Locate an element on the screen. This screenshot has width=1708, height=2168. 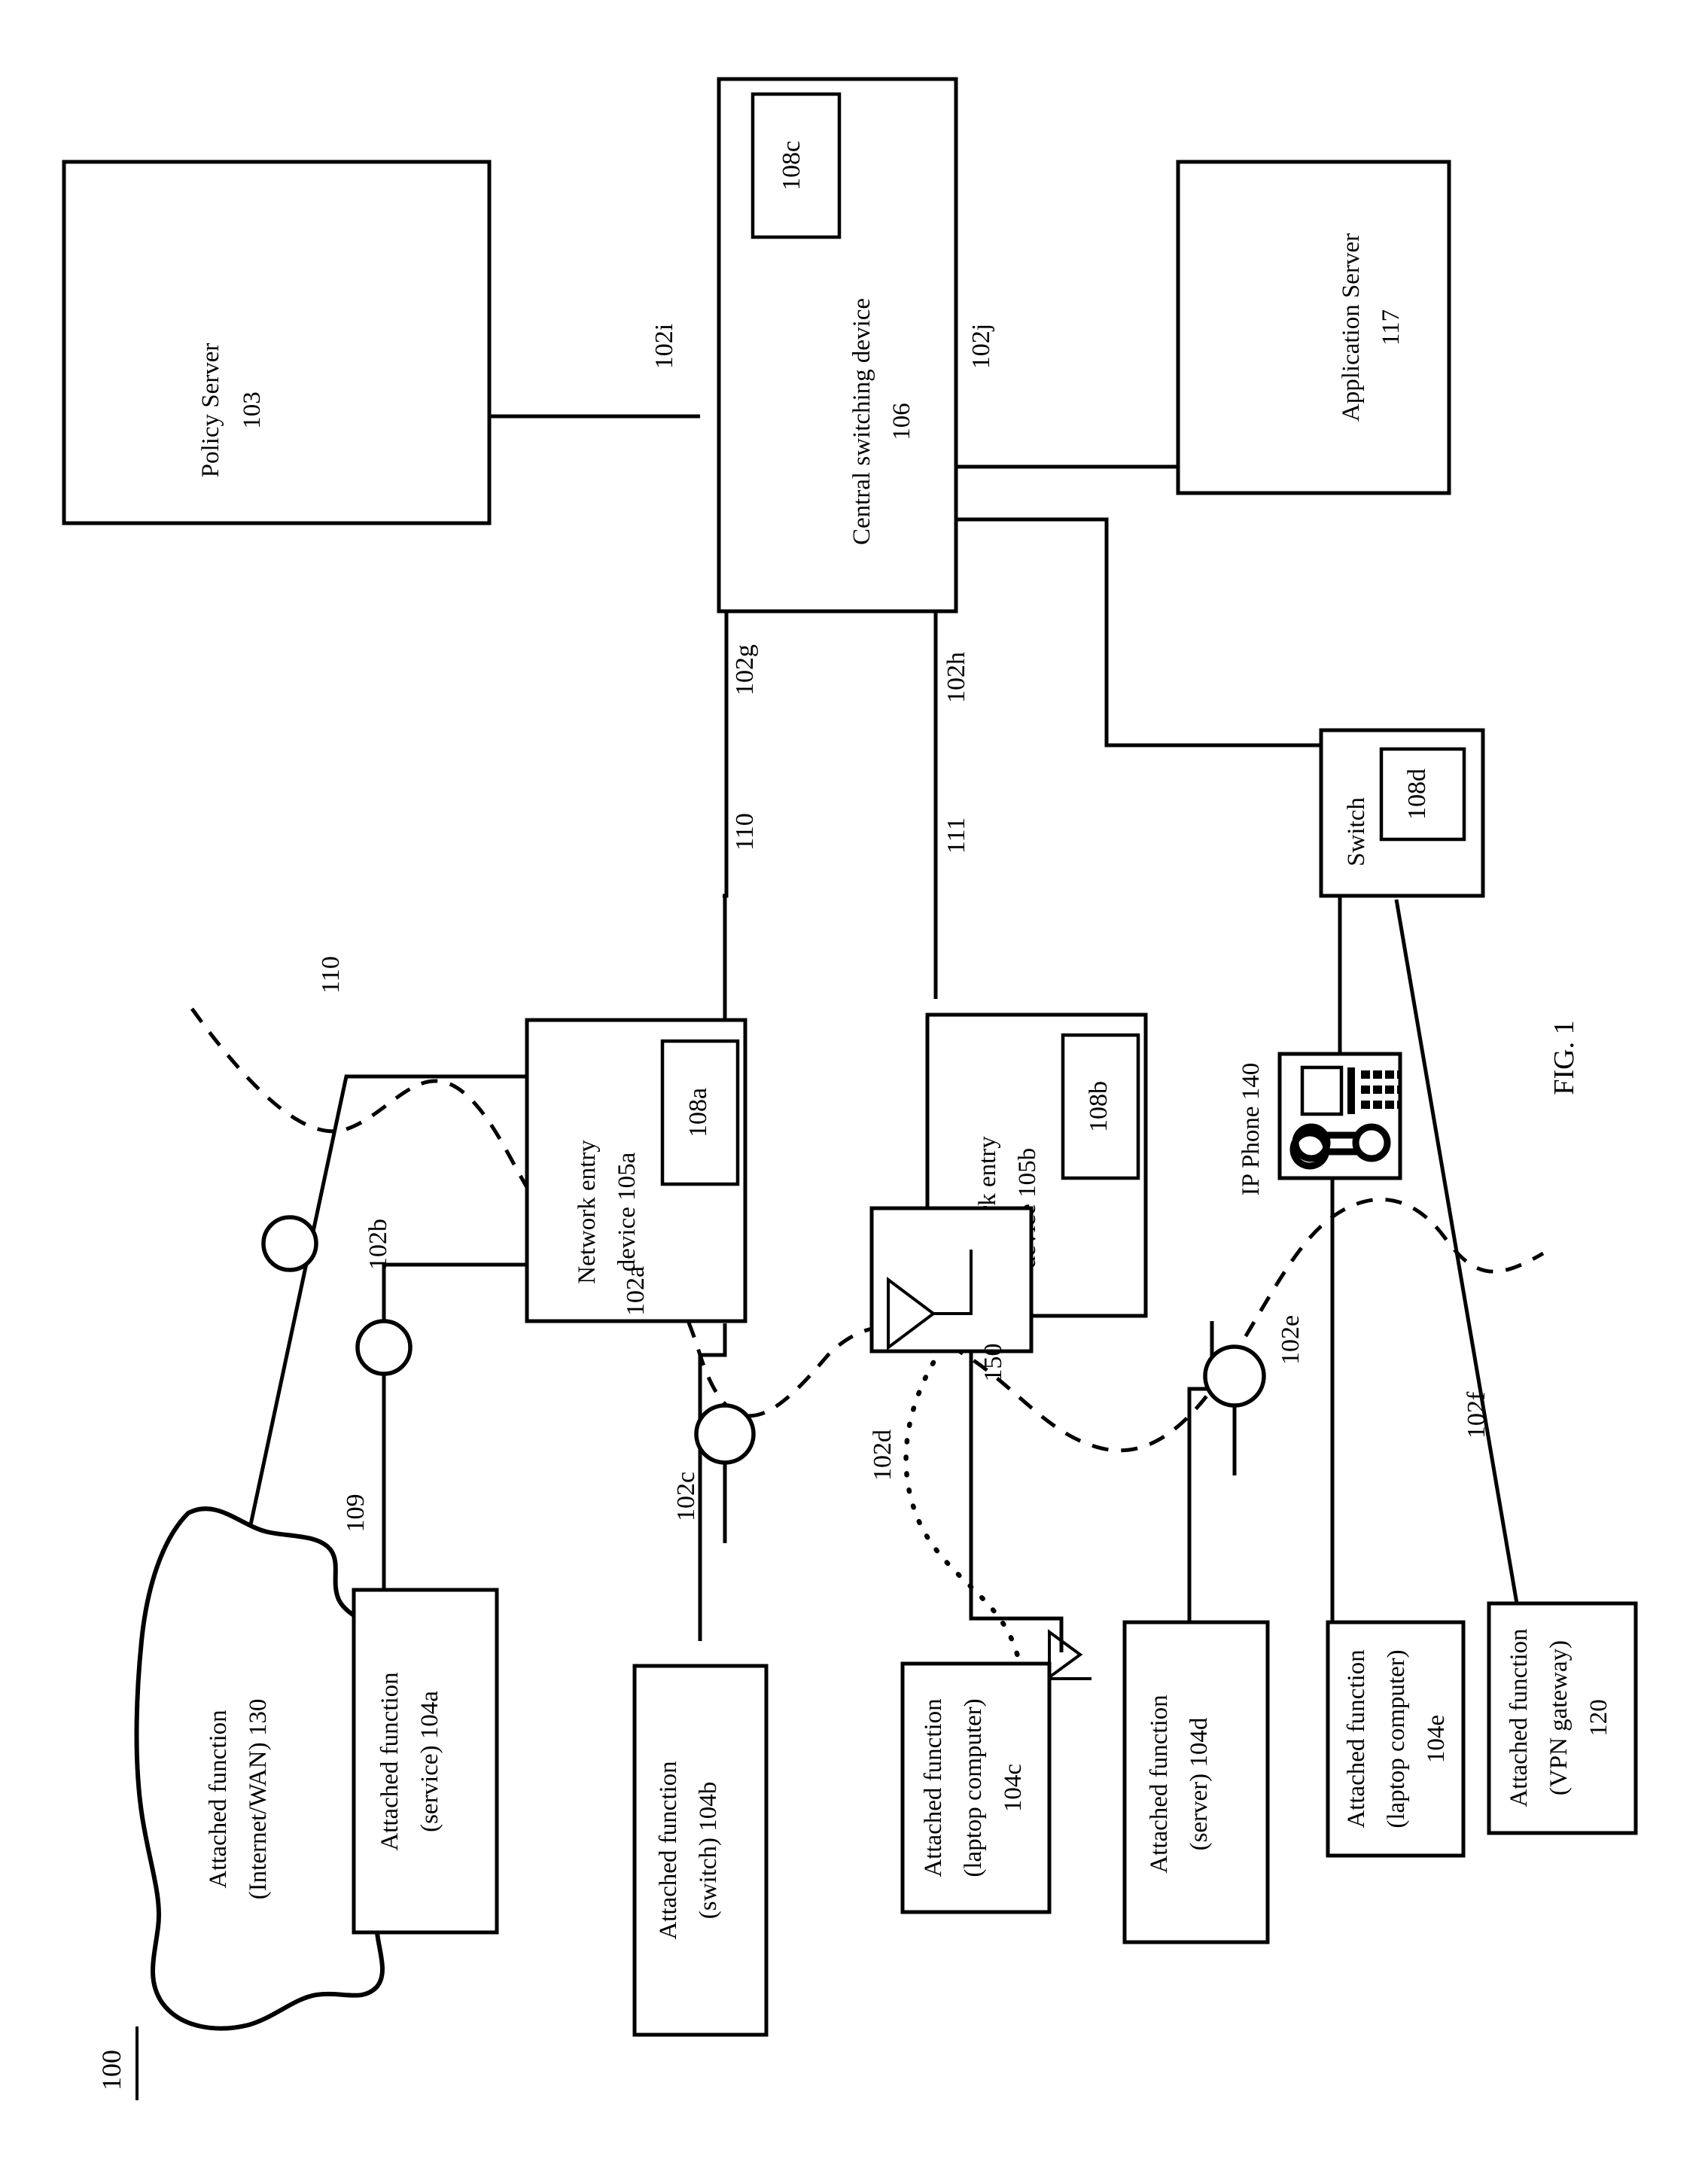
internet-wan-label-2: (Internet/WAN) 130 is located at coordinates (258, 1799).